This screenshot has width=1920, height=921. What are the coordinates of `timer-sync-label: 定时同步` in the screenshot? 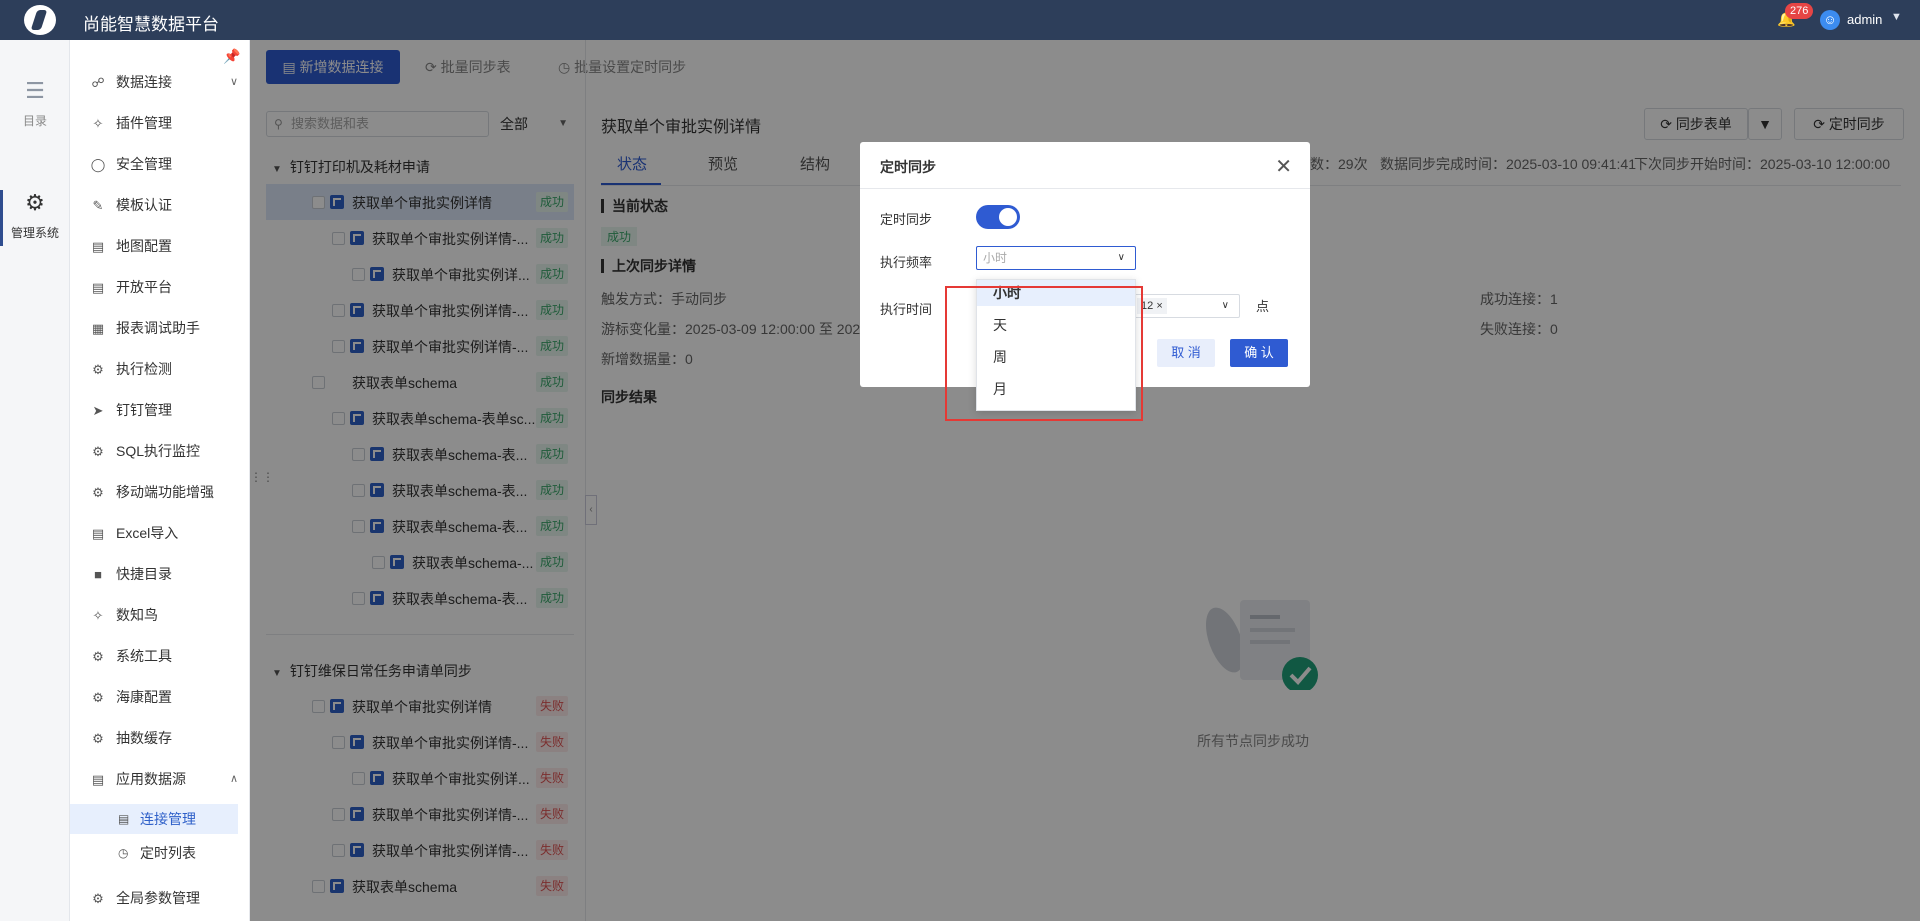 It's located at (906, 219).